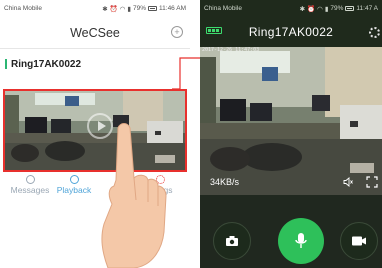 The height and width of the screenshot is (268, 382). I want to click on record-button, so click(359, 241).